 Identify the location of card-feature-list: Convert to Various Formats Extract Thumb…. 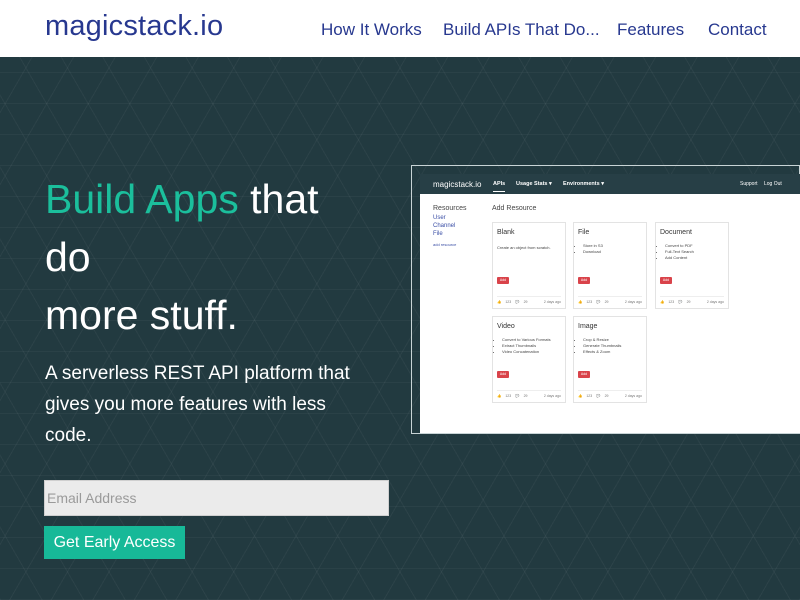
(526, 346).